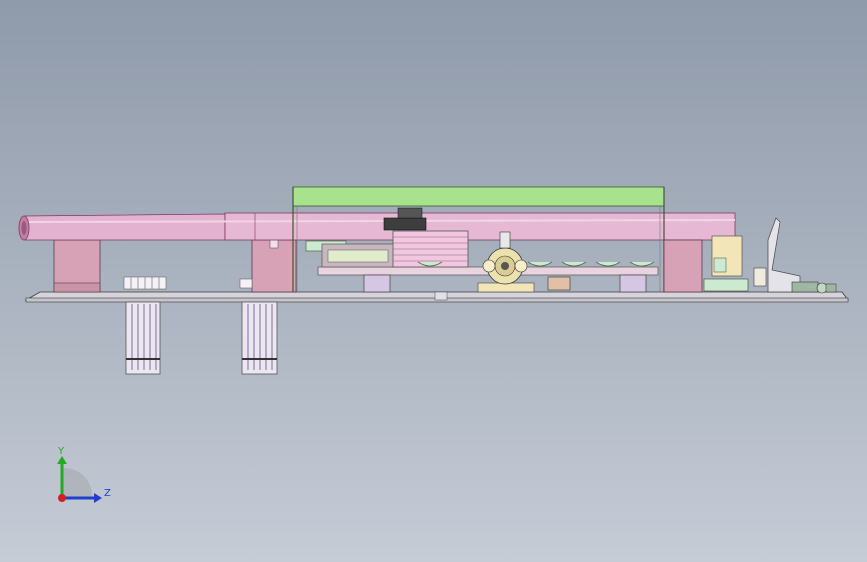 This screenshot has width=867, height=562. What do you see at coordinates (143, 338) in the screenshot?
I see `left-leg` at bounding box center [143, 338].